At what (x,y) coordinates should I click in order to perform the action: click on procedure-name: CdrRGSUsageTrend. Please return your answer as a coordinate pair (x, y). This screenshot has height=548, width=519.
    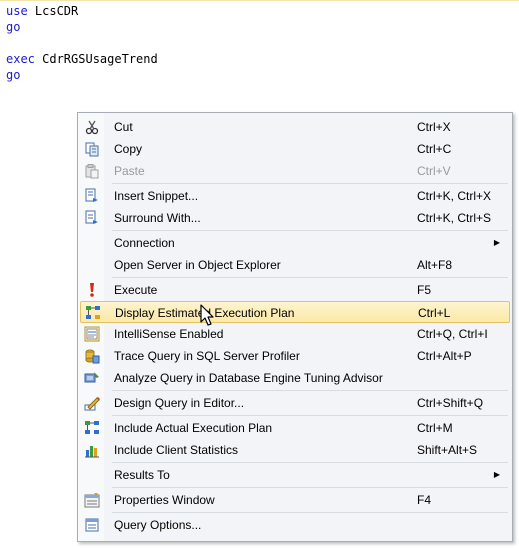
    Looking at the image, I should click on (96, 59).